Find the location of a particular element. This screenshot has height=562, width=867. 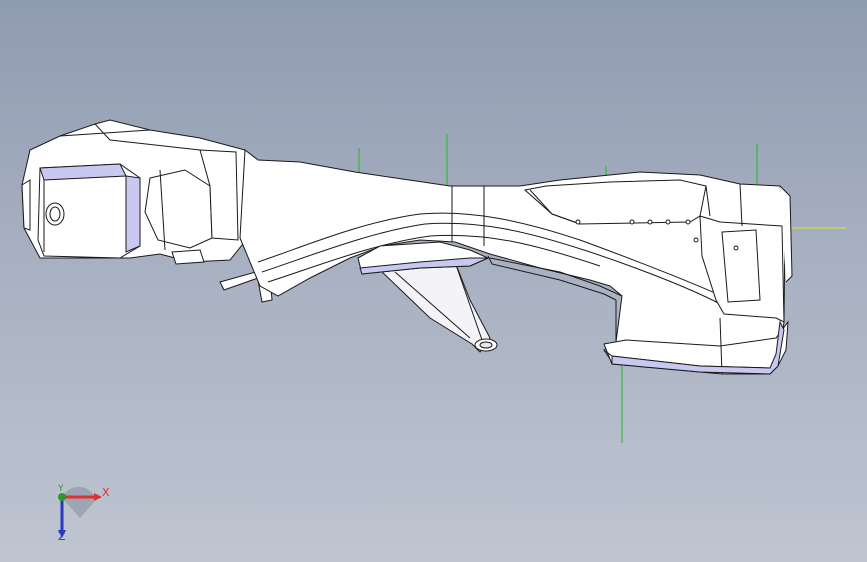

x-axis-arrowhead is located at coordinates (98, 497).